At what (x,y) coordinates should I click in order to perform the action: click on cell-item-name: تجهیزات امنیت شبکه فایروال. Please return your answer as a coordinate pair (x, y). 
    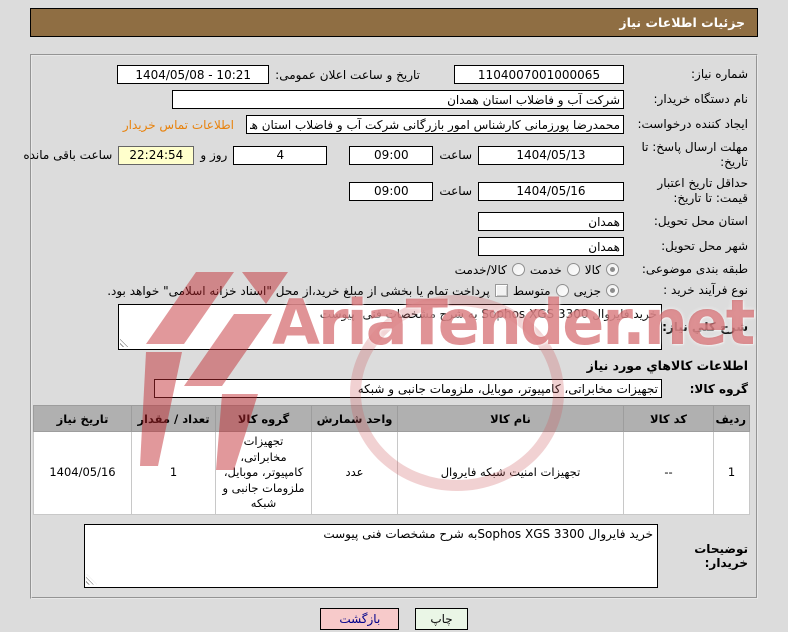
    Looking at the image, I should click on (510, 473).